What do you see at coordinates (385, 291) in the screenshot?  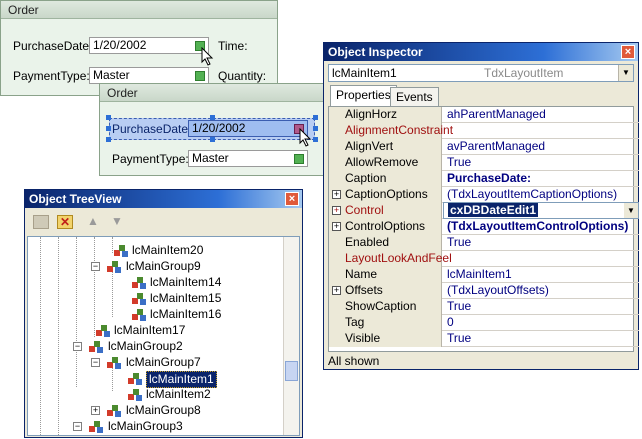 I see `property-name: + Offsets` at bounding box center [385, 291].